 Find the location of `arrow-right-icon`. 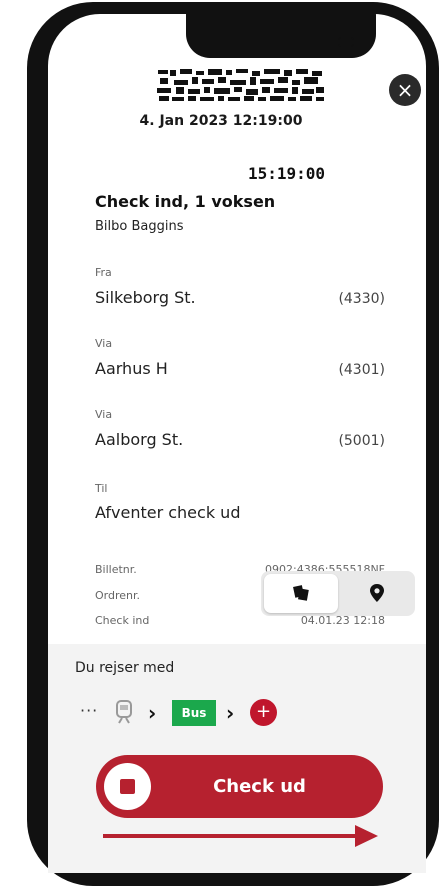

arrow-right-icon is located at coordinates (240, 836).